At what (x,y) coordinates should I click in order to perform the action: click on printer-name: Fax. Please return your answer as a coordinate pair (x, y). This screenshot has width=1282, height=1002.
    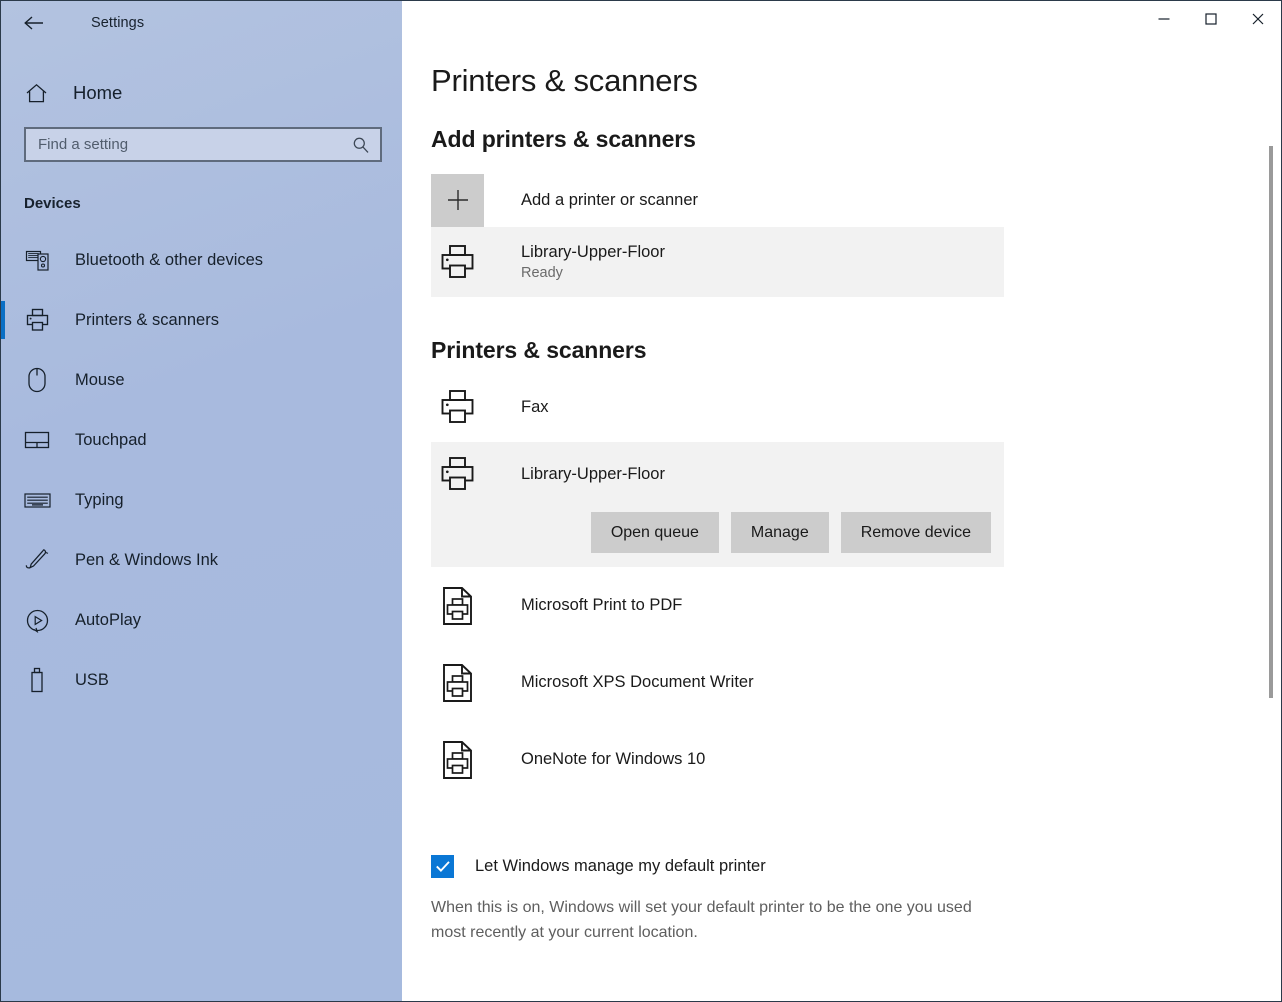
    Looking at the image, I should click on (535, 406).